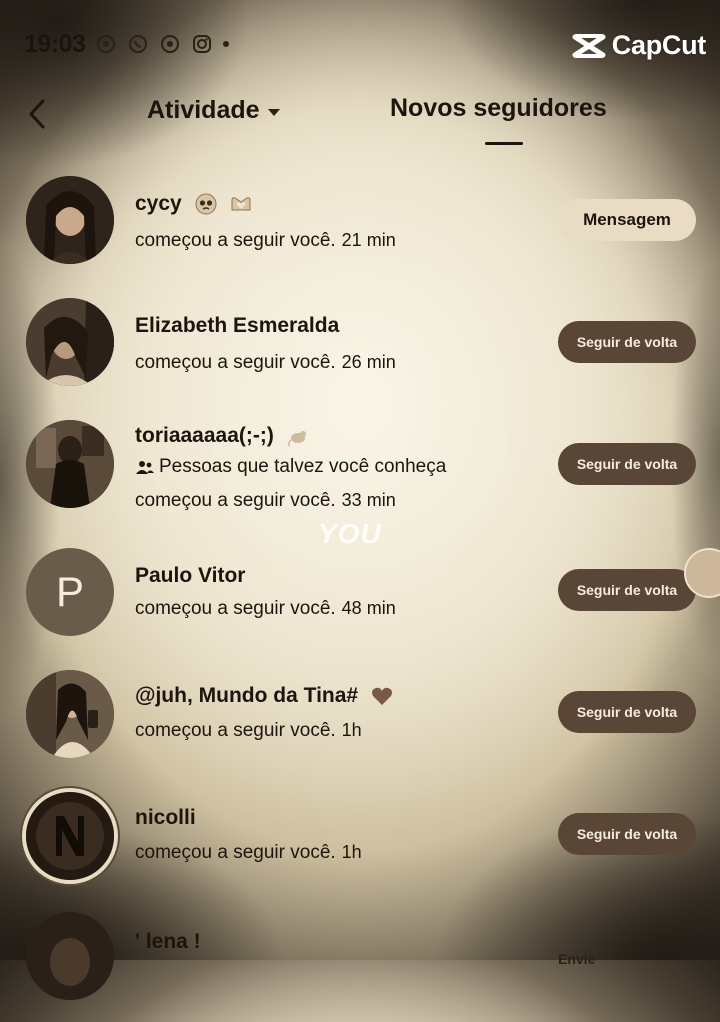 This screenshot has width=720, height=1022. Describe the element at coordinates (368, 500) in the screenshot. I see `follow-time: 33 min` at that location.